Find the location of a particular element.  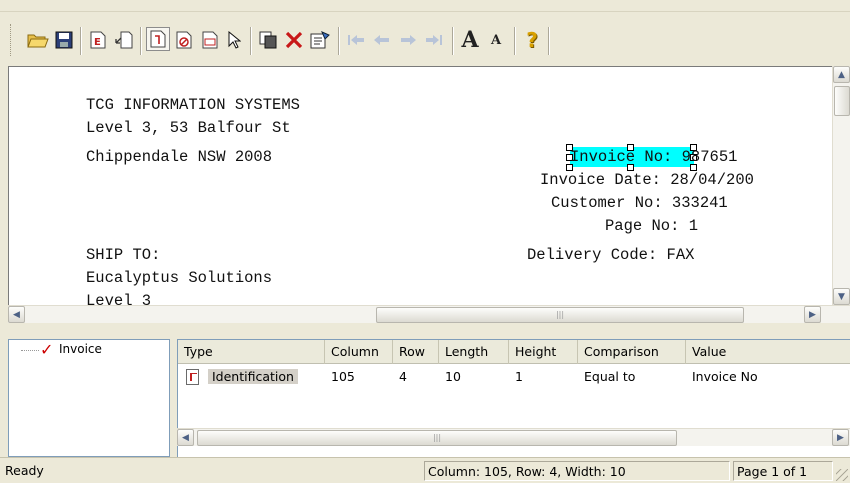

first-page-icon is located at coordinates (356, 40).